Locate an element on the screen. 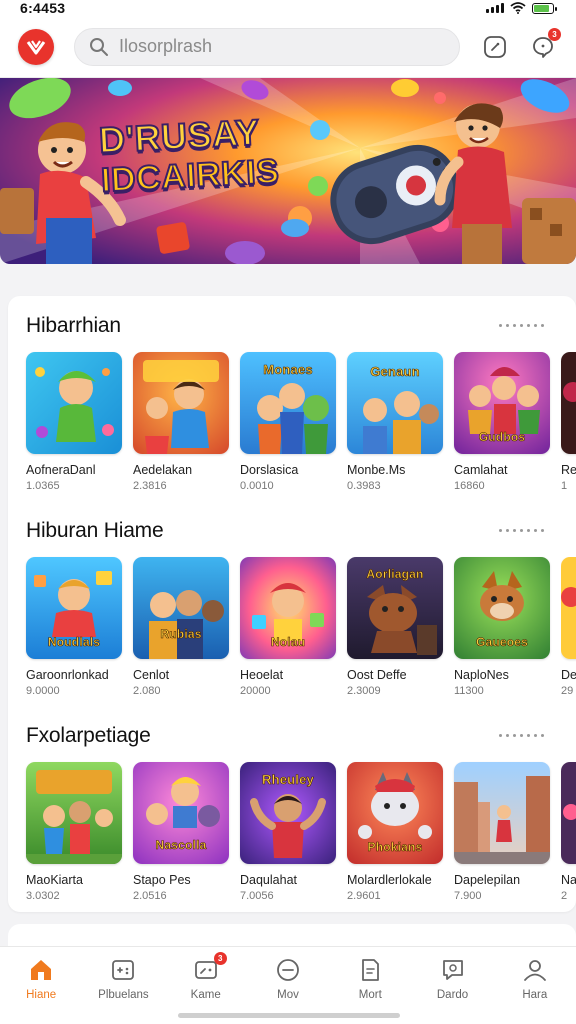 The width and height of the screenshot is (576, 1024). game-thumbnail: Phokians is located at coordinates (395, 813).